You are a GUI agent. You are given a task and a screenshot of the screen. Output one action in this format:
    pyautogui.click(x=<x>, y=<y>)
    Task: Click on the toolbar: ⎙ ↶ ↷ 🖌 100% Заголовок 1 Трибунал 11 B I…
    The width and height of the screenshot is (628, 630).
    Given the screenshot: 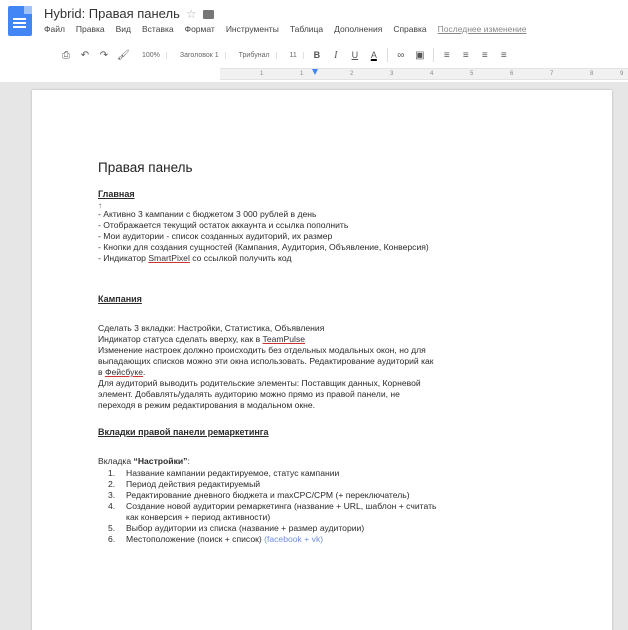 What is the action you would take?
    pyautogui.click(x=314, y=55)
    